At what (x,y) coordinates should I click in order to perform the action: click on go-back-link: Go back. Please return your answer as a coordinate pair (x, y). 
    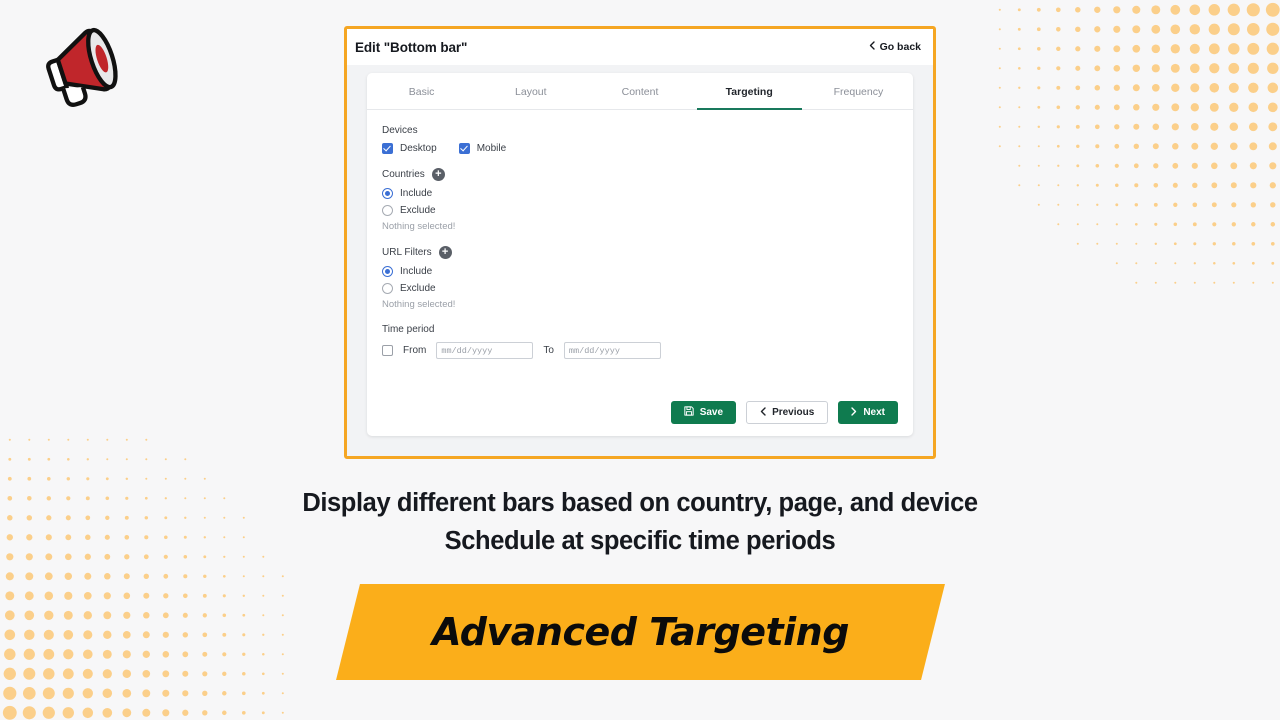
    Looking at the image, I should click on (895, 47).